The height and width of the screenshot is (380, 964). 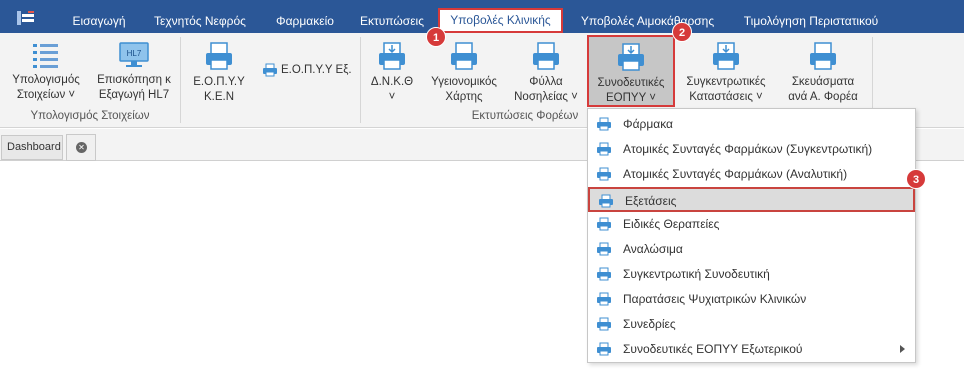 I want to click on step-badge-2: 2, so click(x=682, y=32).